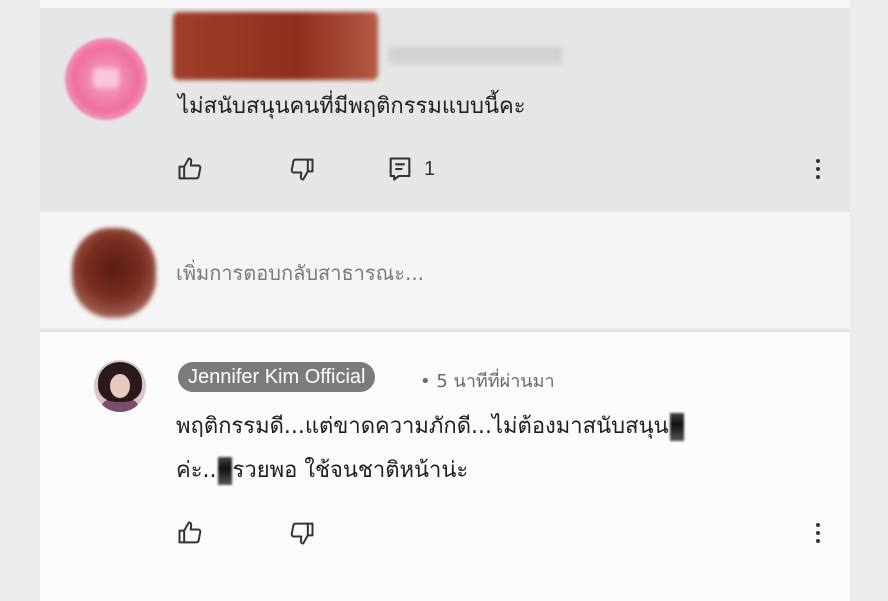 This screenshot has height=601, width=888. Describe the element at coordinates (106, 79) in the screenshot. I see `commenter-avatar-blurred` at that location.